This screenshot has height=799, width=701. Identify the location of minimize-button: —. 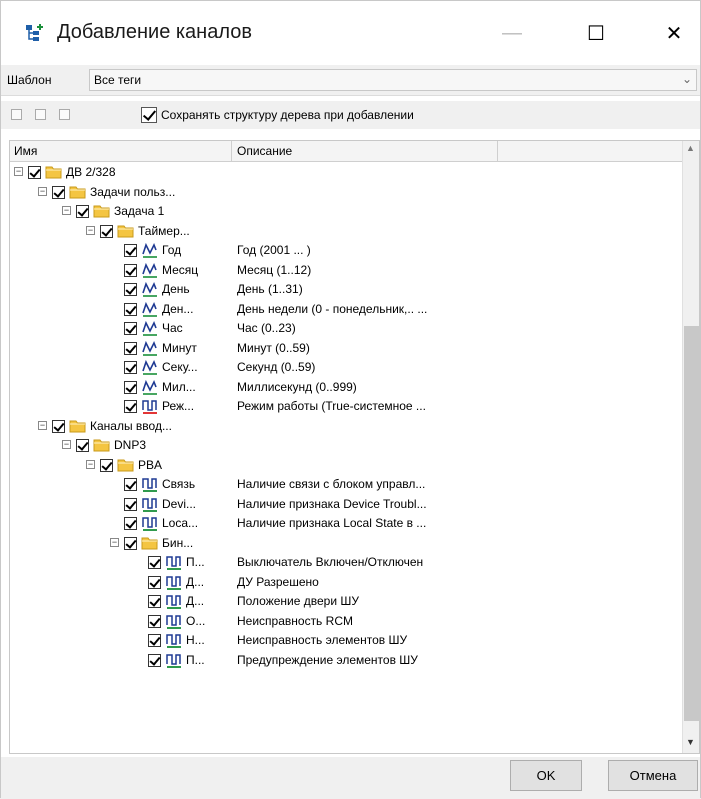
(512, 33).